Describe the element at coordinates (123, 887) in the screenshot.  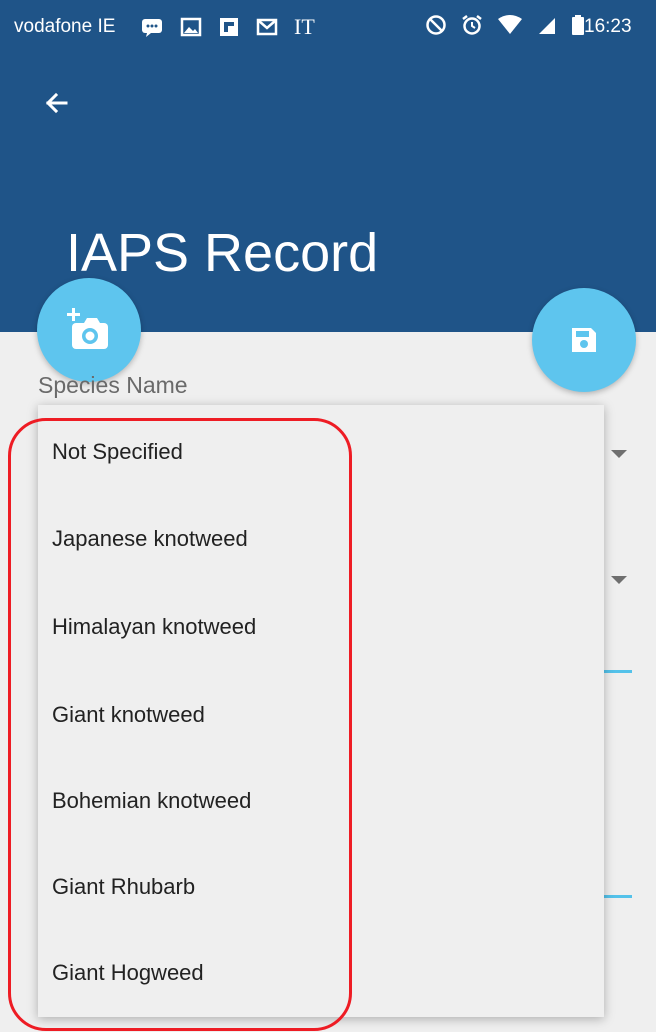
I see `dropdown-option: Giant Rhubarb` at that location.